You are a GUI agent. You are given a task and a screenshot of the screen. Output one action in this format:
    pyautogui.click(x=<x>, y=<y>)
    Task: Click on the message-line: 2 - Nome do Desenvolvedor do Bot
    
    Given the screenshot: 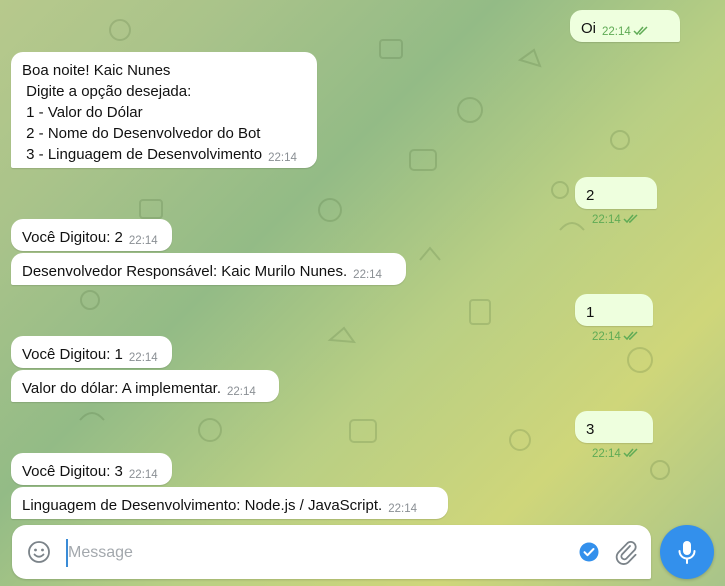 What is the action you would take?
    pyautogui.click(x=141, y=133)
    